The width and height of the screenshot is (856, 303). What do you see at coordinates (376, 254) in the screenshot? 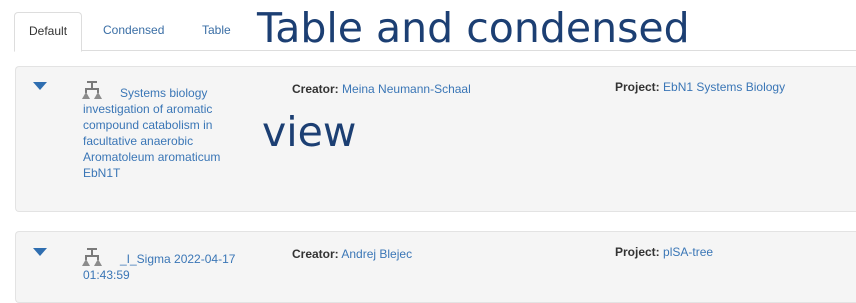
I see `creator-link: Andrej Blejec` at bounding box center [376, 254].